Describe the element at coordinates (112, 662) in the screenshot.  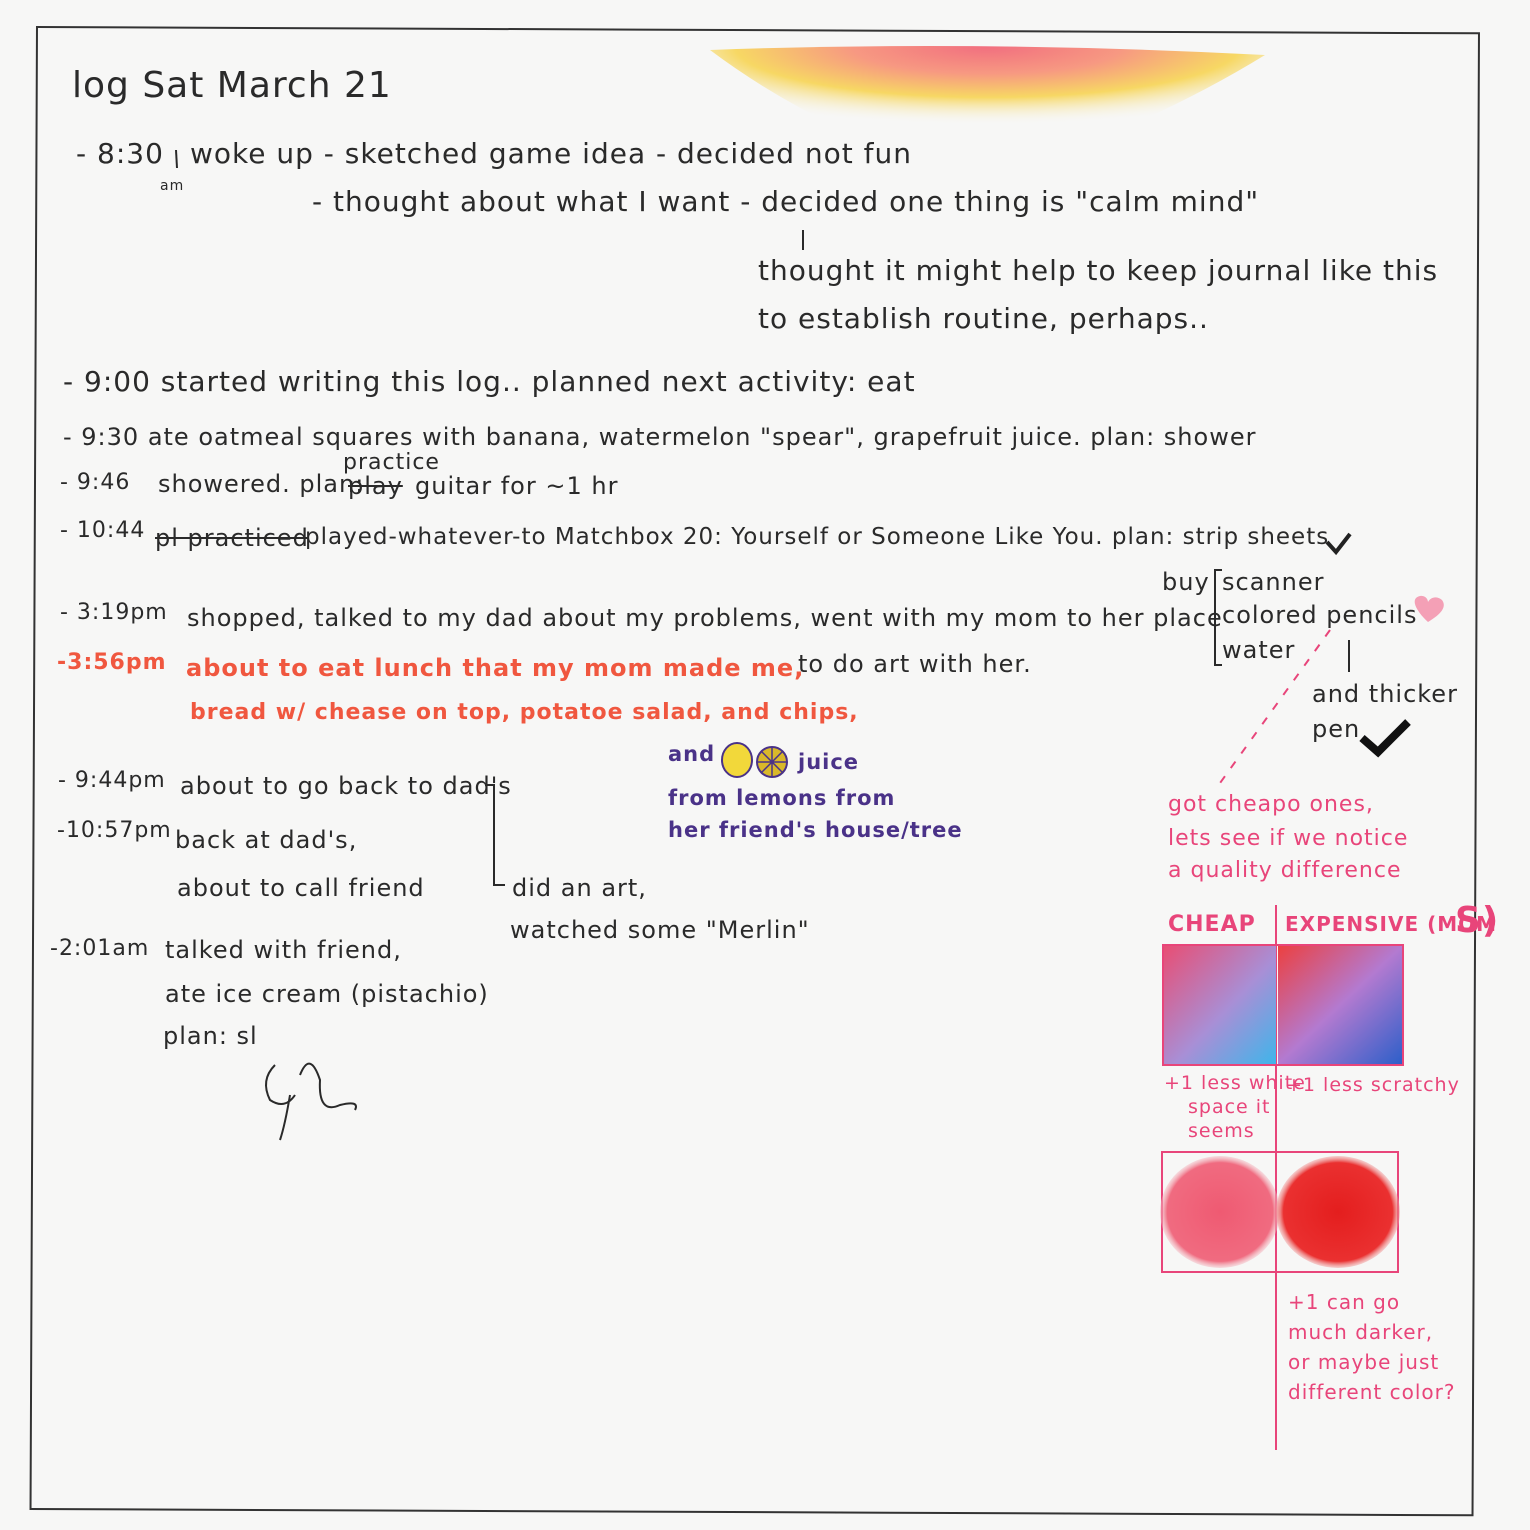
I see `entry-356-time: -3:56pm` at that location.